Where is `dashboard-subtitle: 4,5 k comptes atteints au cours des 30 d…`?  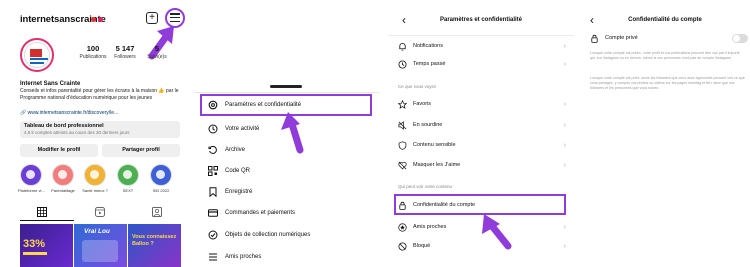
dashboard-subtitle: 4,5 k comptes atteints au cours des 30 d… is located at coordinates (77, 132).